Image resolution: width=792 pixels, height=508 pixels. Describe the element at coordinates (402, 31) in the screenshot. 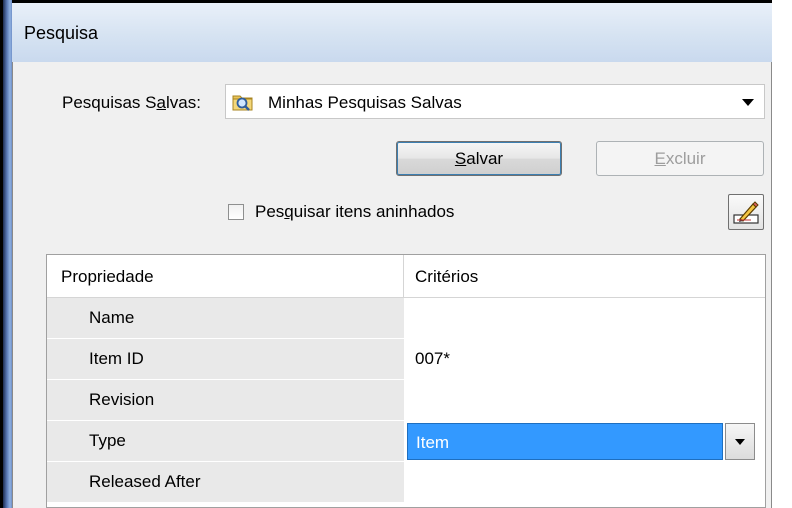

I see `title-bar: Pesquisa` at that location.